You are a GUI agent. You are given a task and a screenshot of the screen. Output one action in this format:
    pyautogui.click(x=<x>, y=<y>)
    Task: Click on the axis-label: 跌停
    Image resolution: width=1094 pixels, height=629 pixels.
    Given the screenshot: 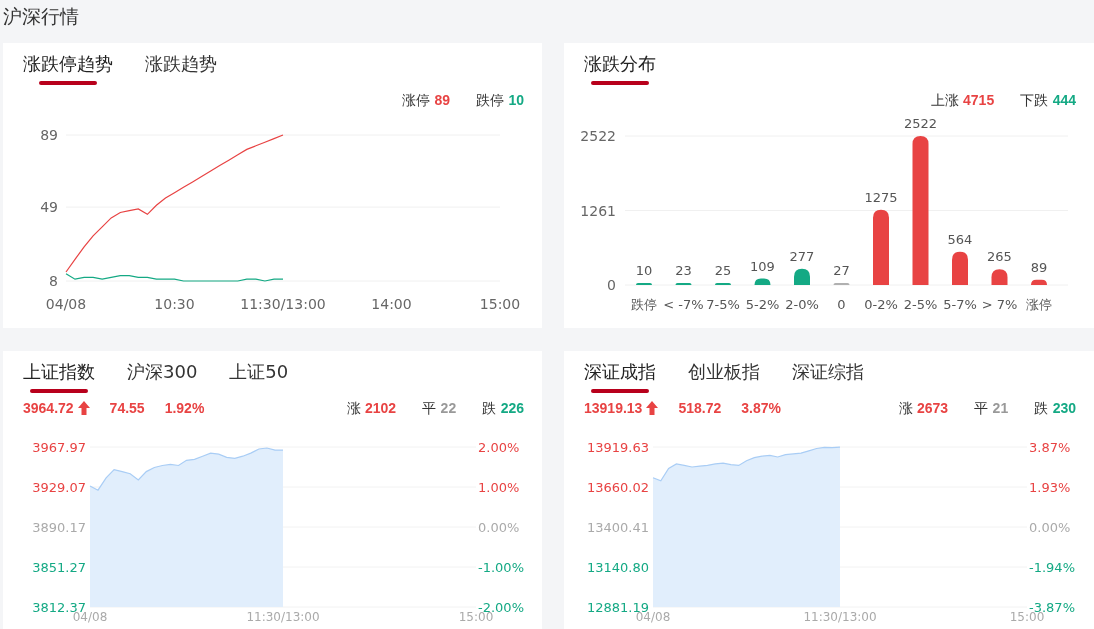 What is the action you would take?
    pyautogui.click(x=644, y=304)
    